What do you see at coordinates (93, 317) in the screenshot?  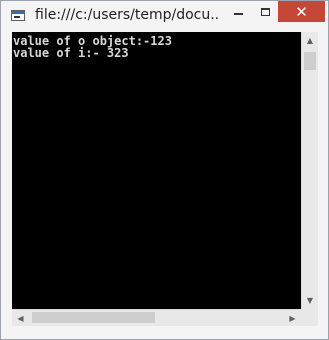 I see `horizontal-scroll-thumb` at bounding box center [93, 317].